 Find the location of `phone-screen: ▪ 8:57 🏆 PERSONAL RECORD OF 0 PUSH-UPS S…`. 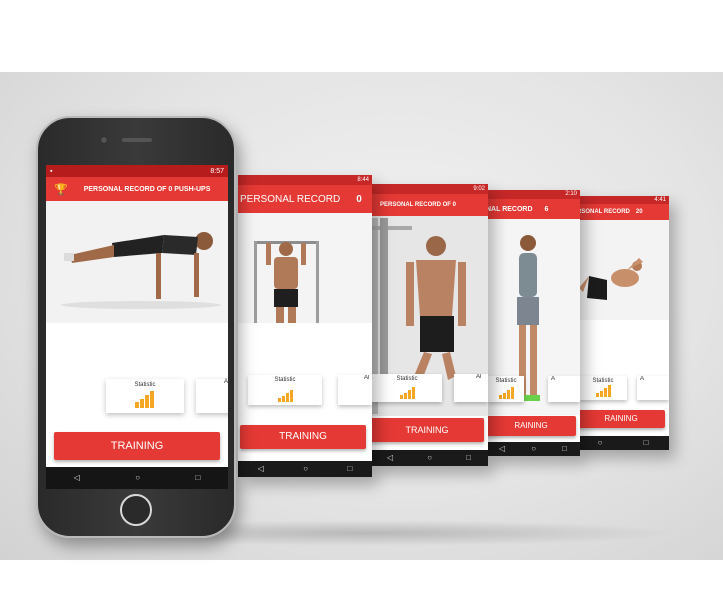

phone-screen: ▪ 8:57 🏆 PERSONAL RECORD OF 0 PUSH-UPS S… is located at coordinates (137, 327).